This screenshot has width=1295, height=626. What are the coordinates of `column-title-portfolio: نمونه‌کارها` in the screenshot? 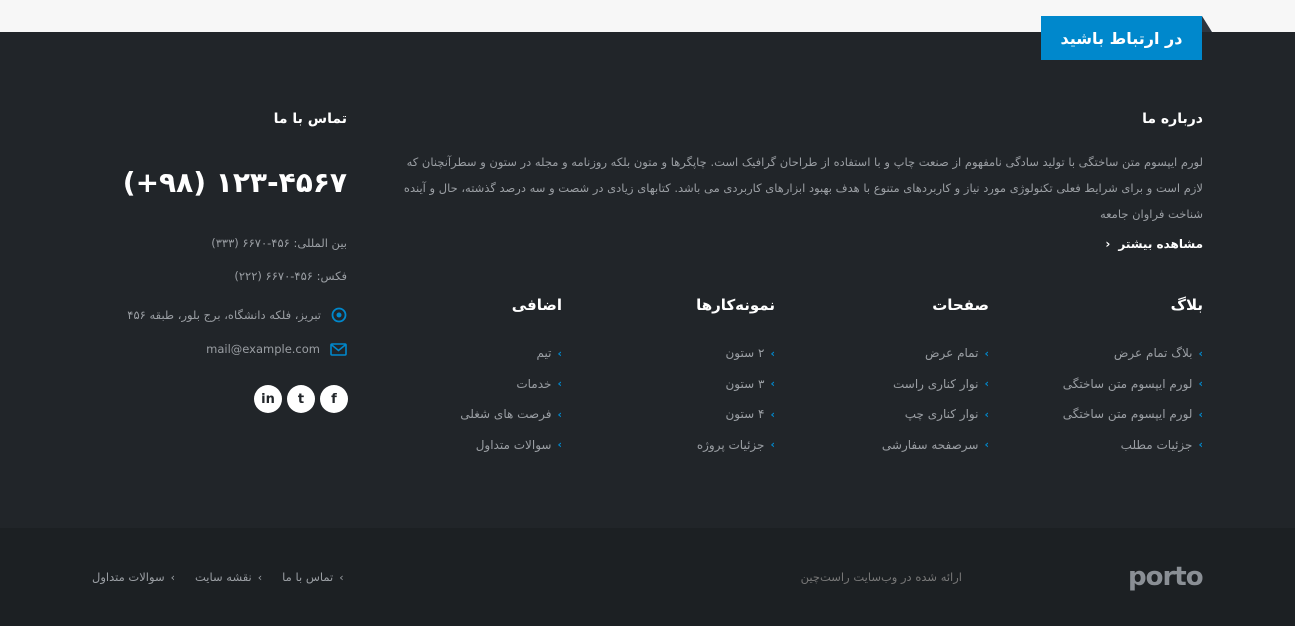 It's located at (735, 305).